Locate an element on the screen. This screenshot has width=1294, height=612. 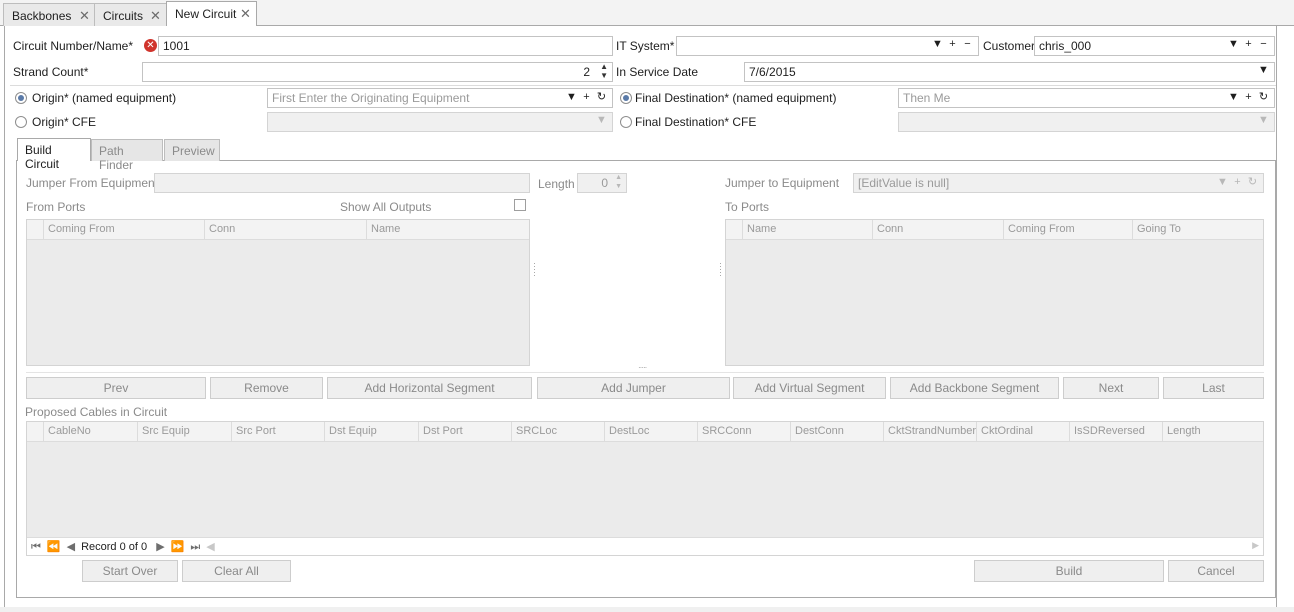
final-cfe-combo: ▼ is located at coordinates (1086, 122).